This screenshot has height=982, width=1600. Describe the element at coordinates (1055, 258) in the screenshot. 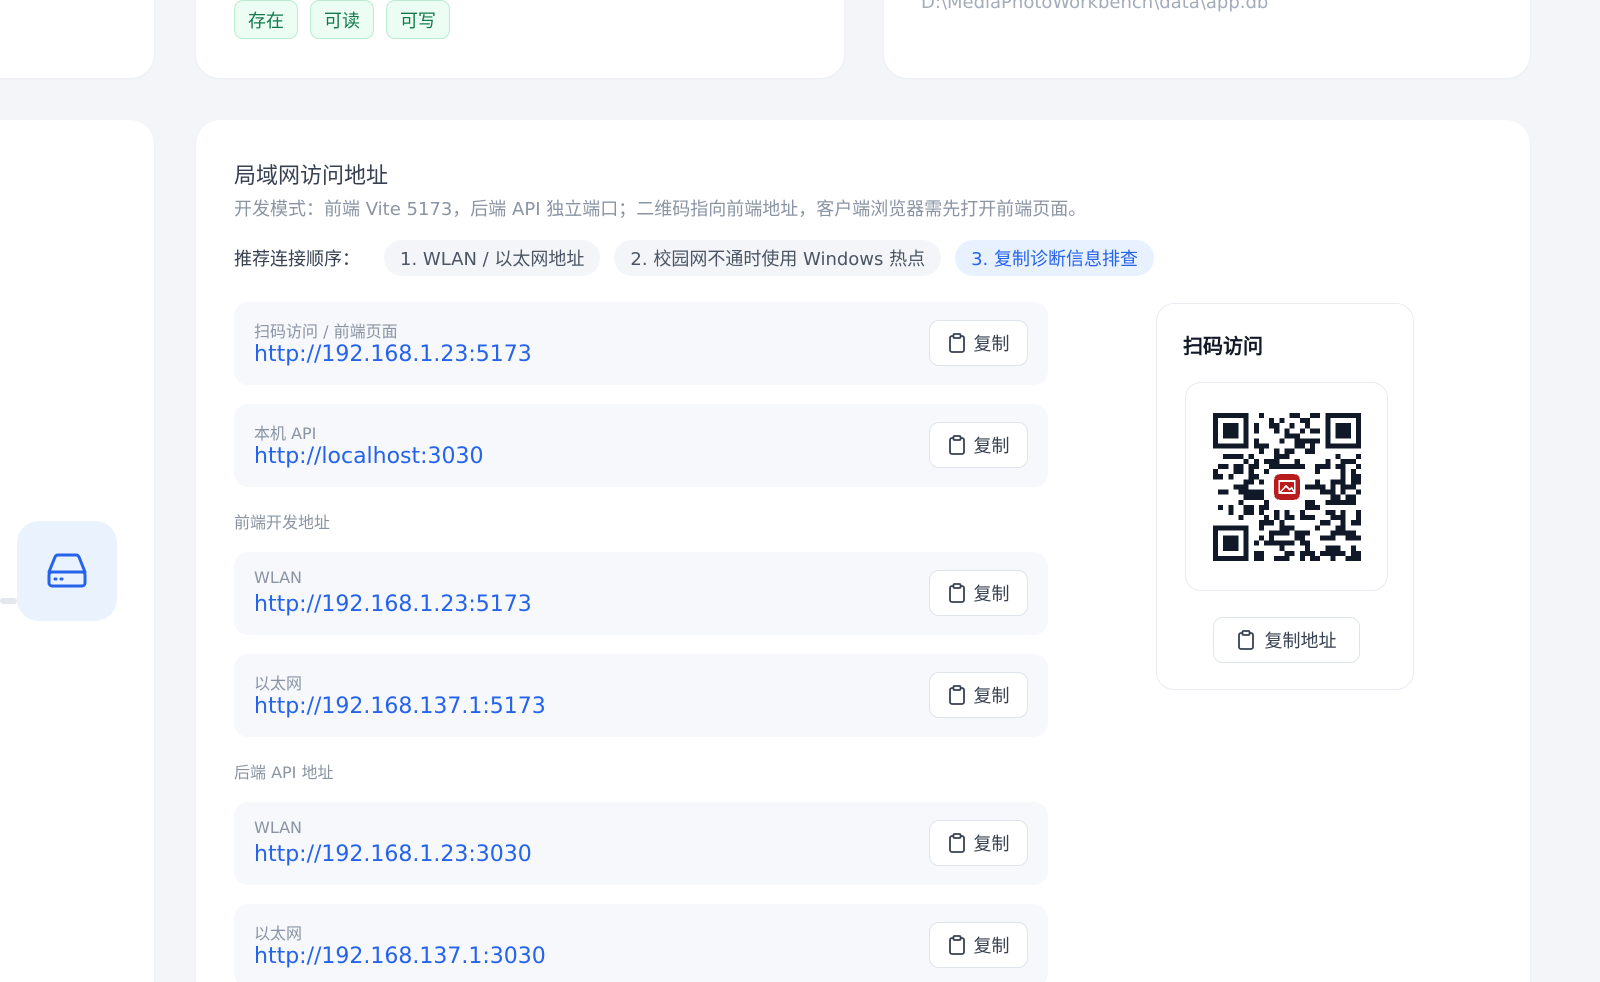

I see `order-step-diagnostics: 3. 复制诊断信息排查` at that location.